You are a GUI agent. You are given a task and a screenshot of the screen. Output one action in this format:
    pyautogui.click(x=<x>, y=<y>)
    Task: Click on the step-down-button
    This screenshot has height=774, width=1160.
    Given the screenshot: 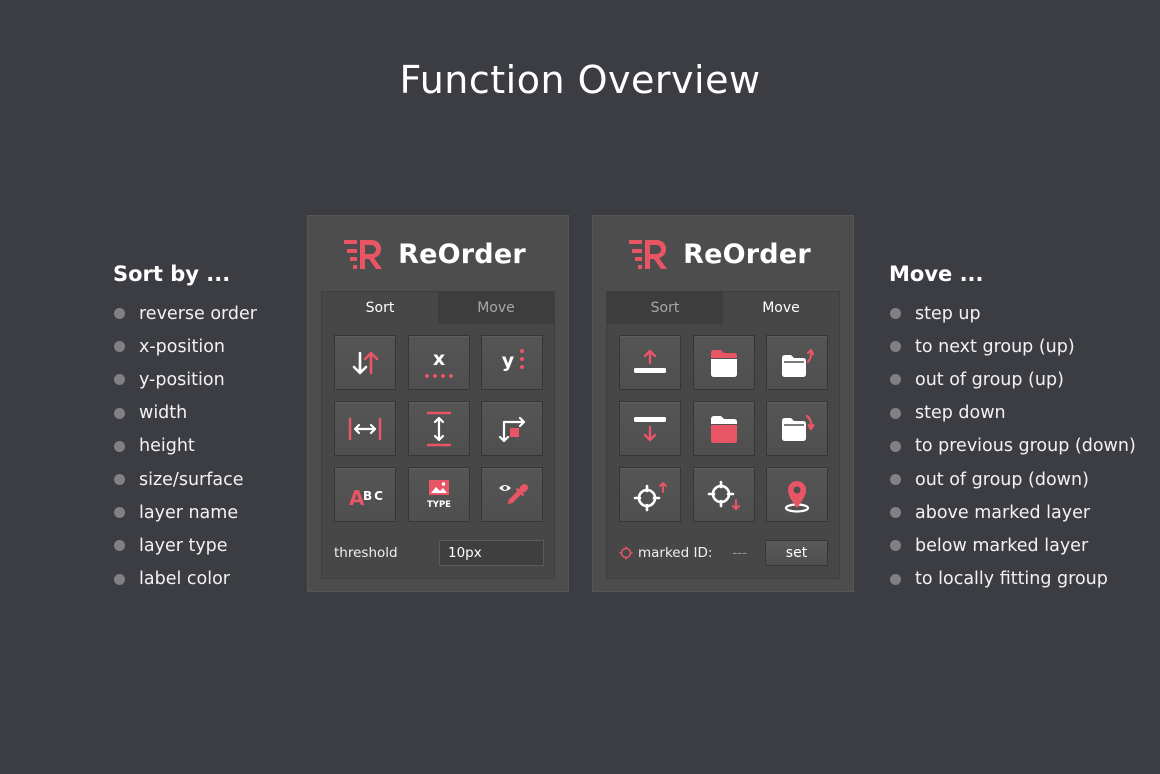 What is the action you would take?
    pyautogui.click(x=650, y=428)
    